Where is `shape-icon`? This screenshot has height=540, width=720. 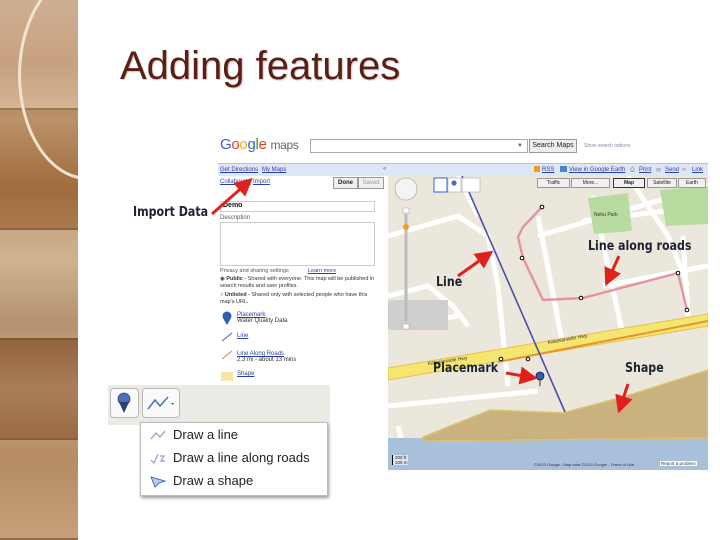 shape-icon is located at coordinates (227, 376).